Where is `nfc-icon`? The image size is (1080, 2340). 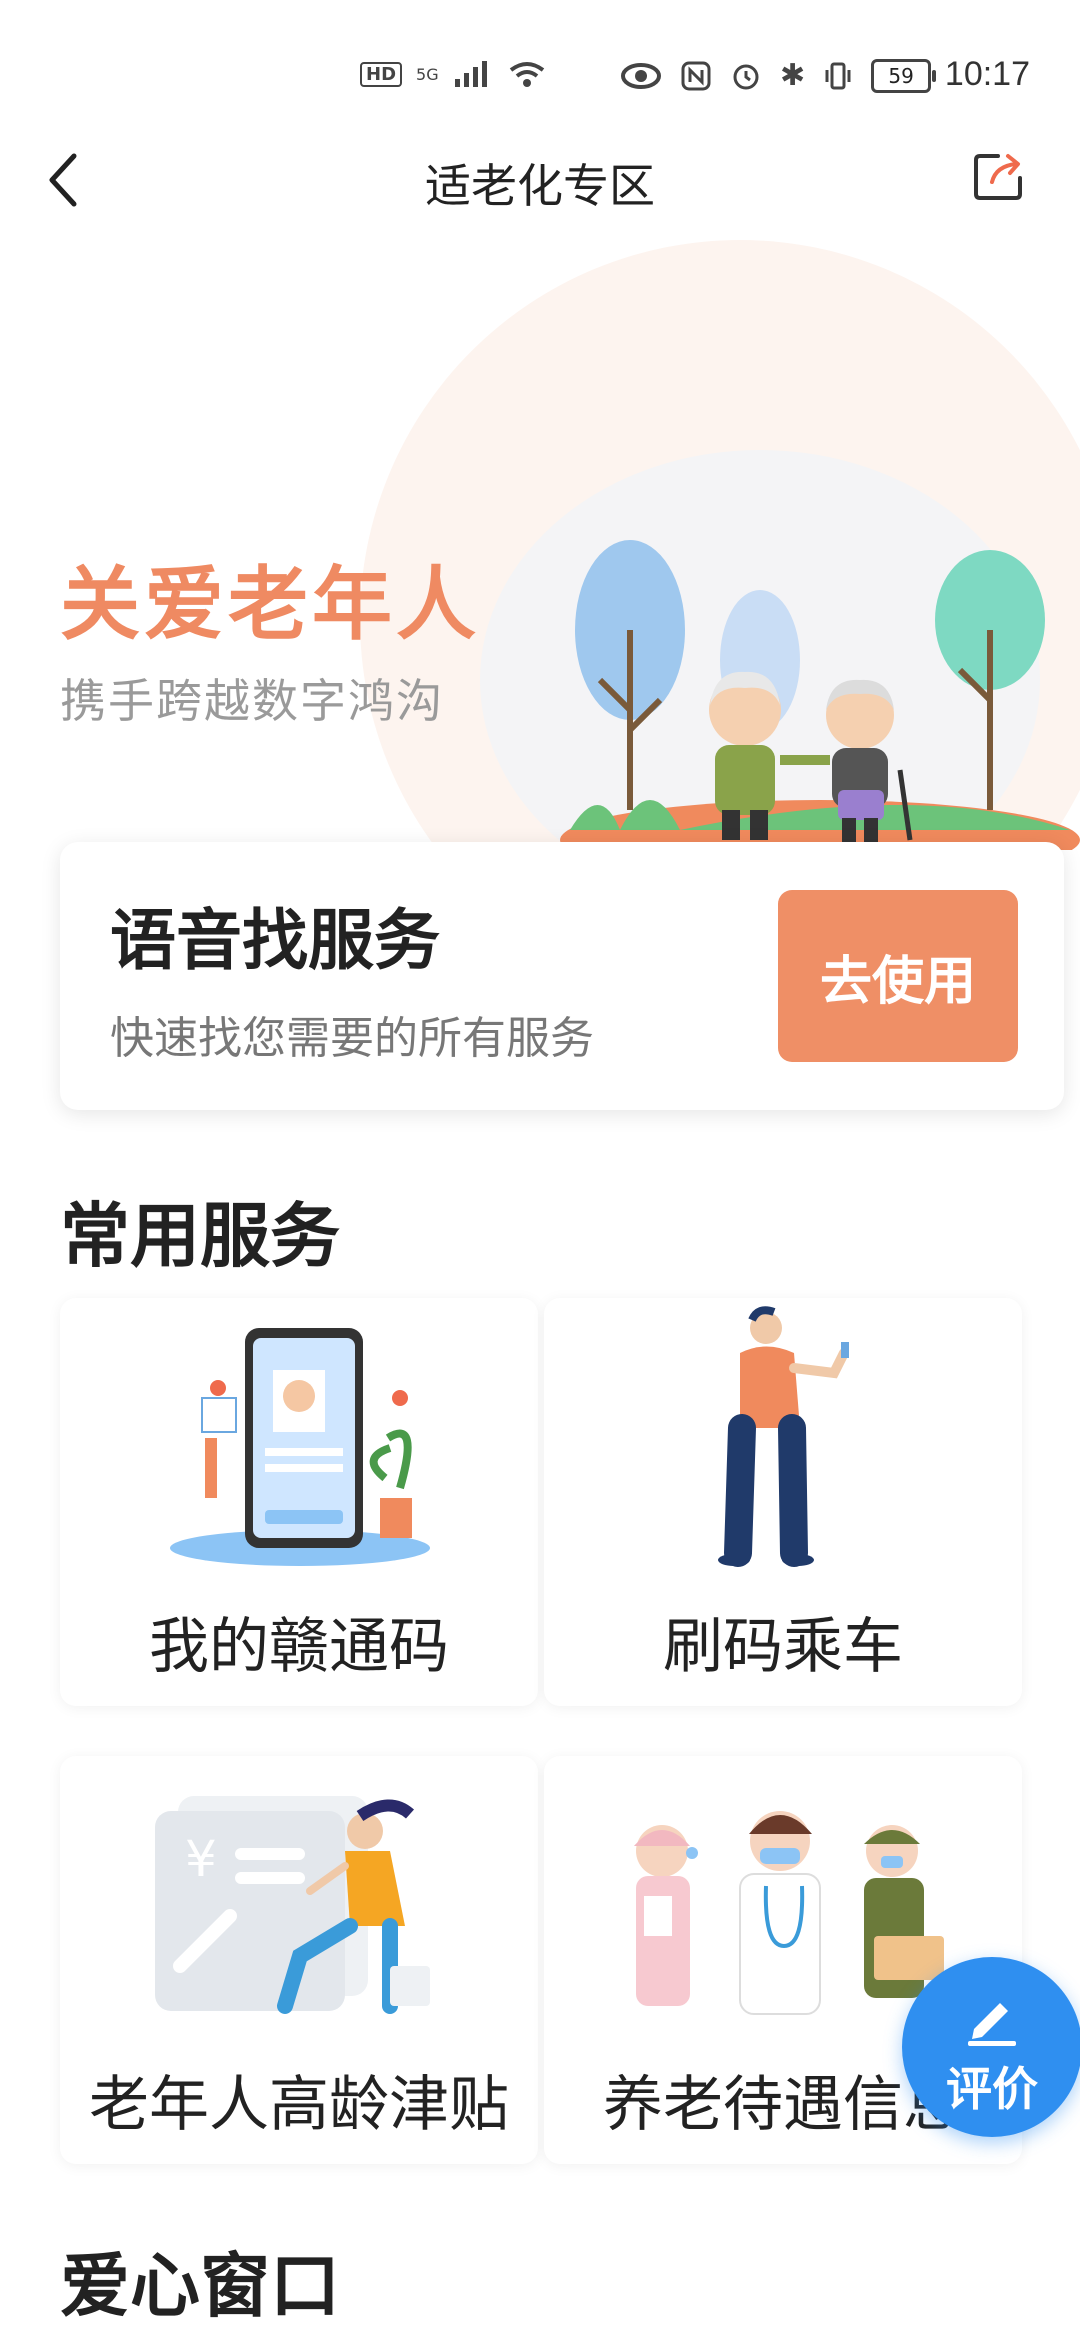
nfc-icon is located at coordinates (696, 75).